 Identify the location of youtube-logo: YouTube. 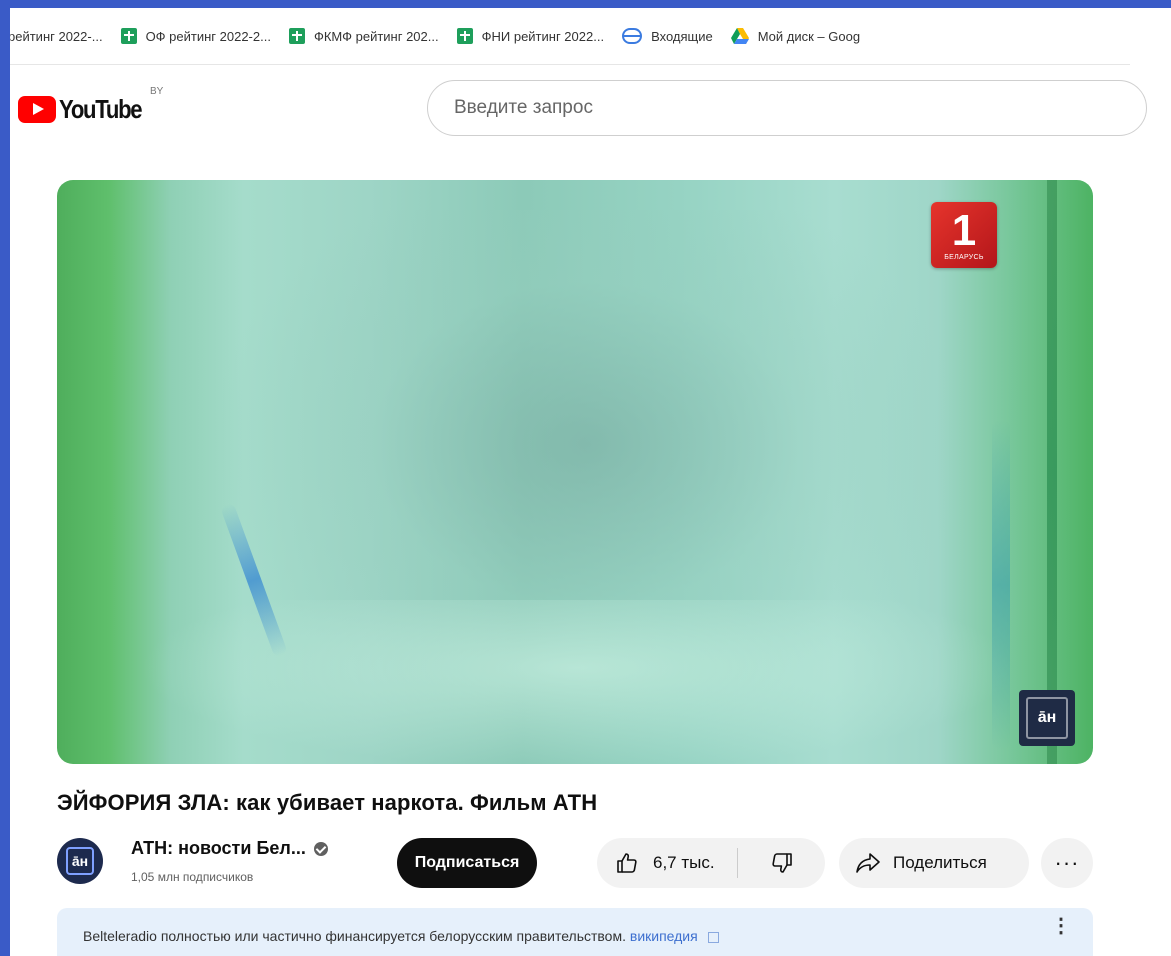
(87, 109).